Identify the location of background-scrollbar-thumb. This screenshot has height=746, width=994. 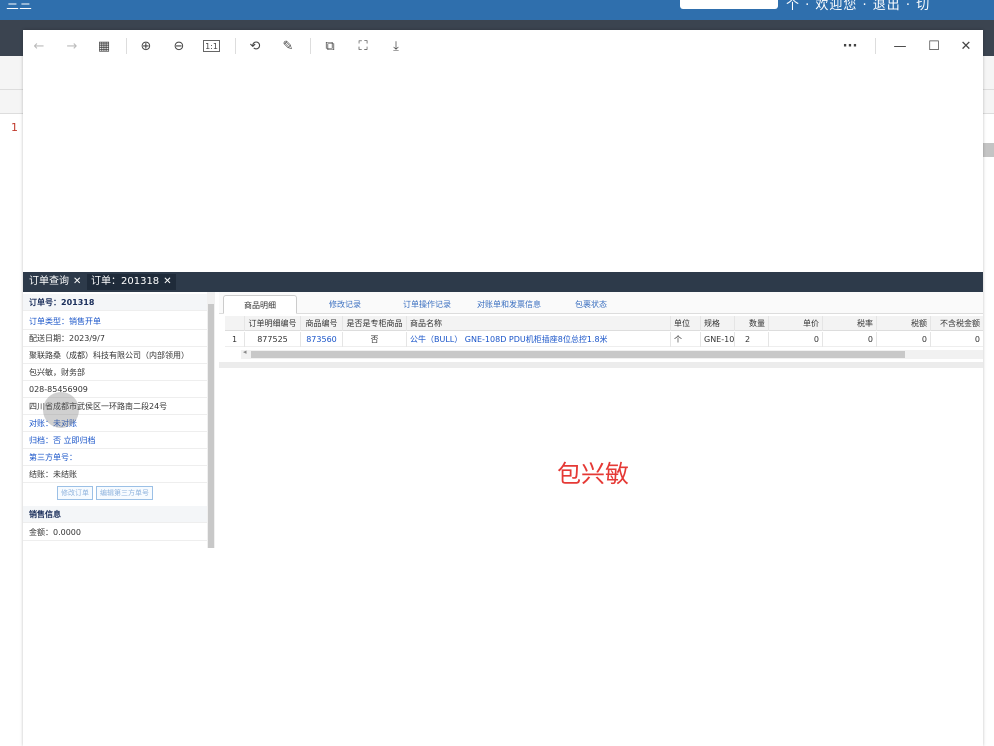
(988, 150).